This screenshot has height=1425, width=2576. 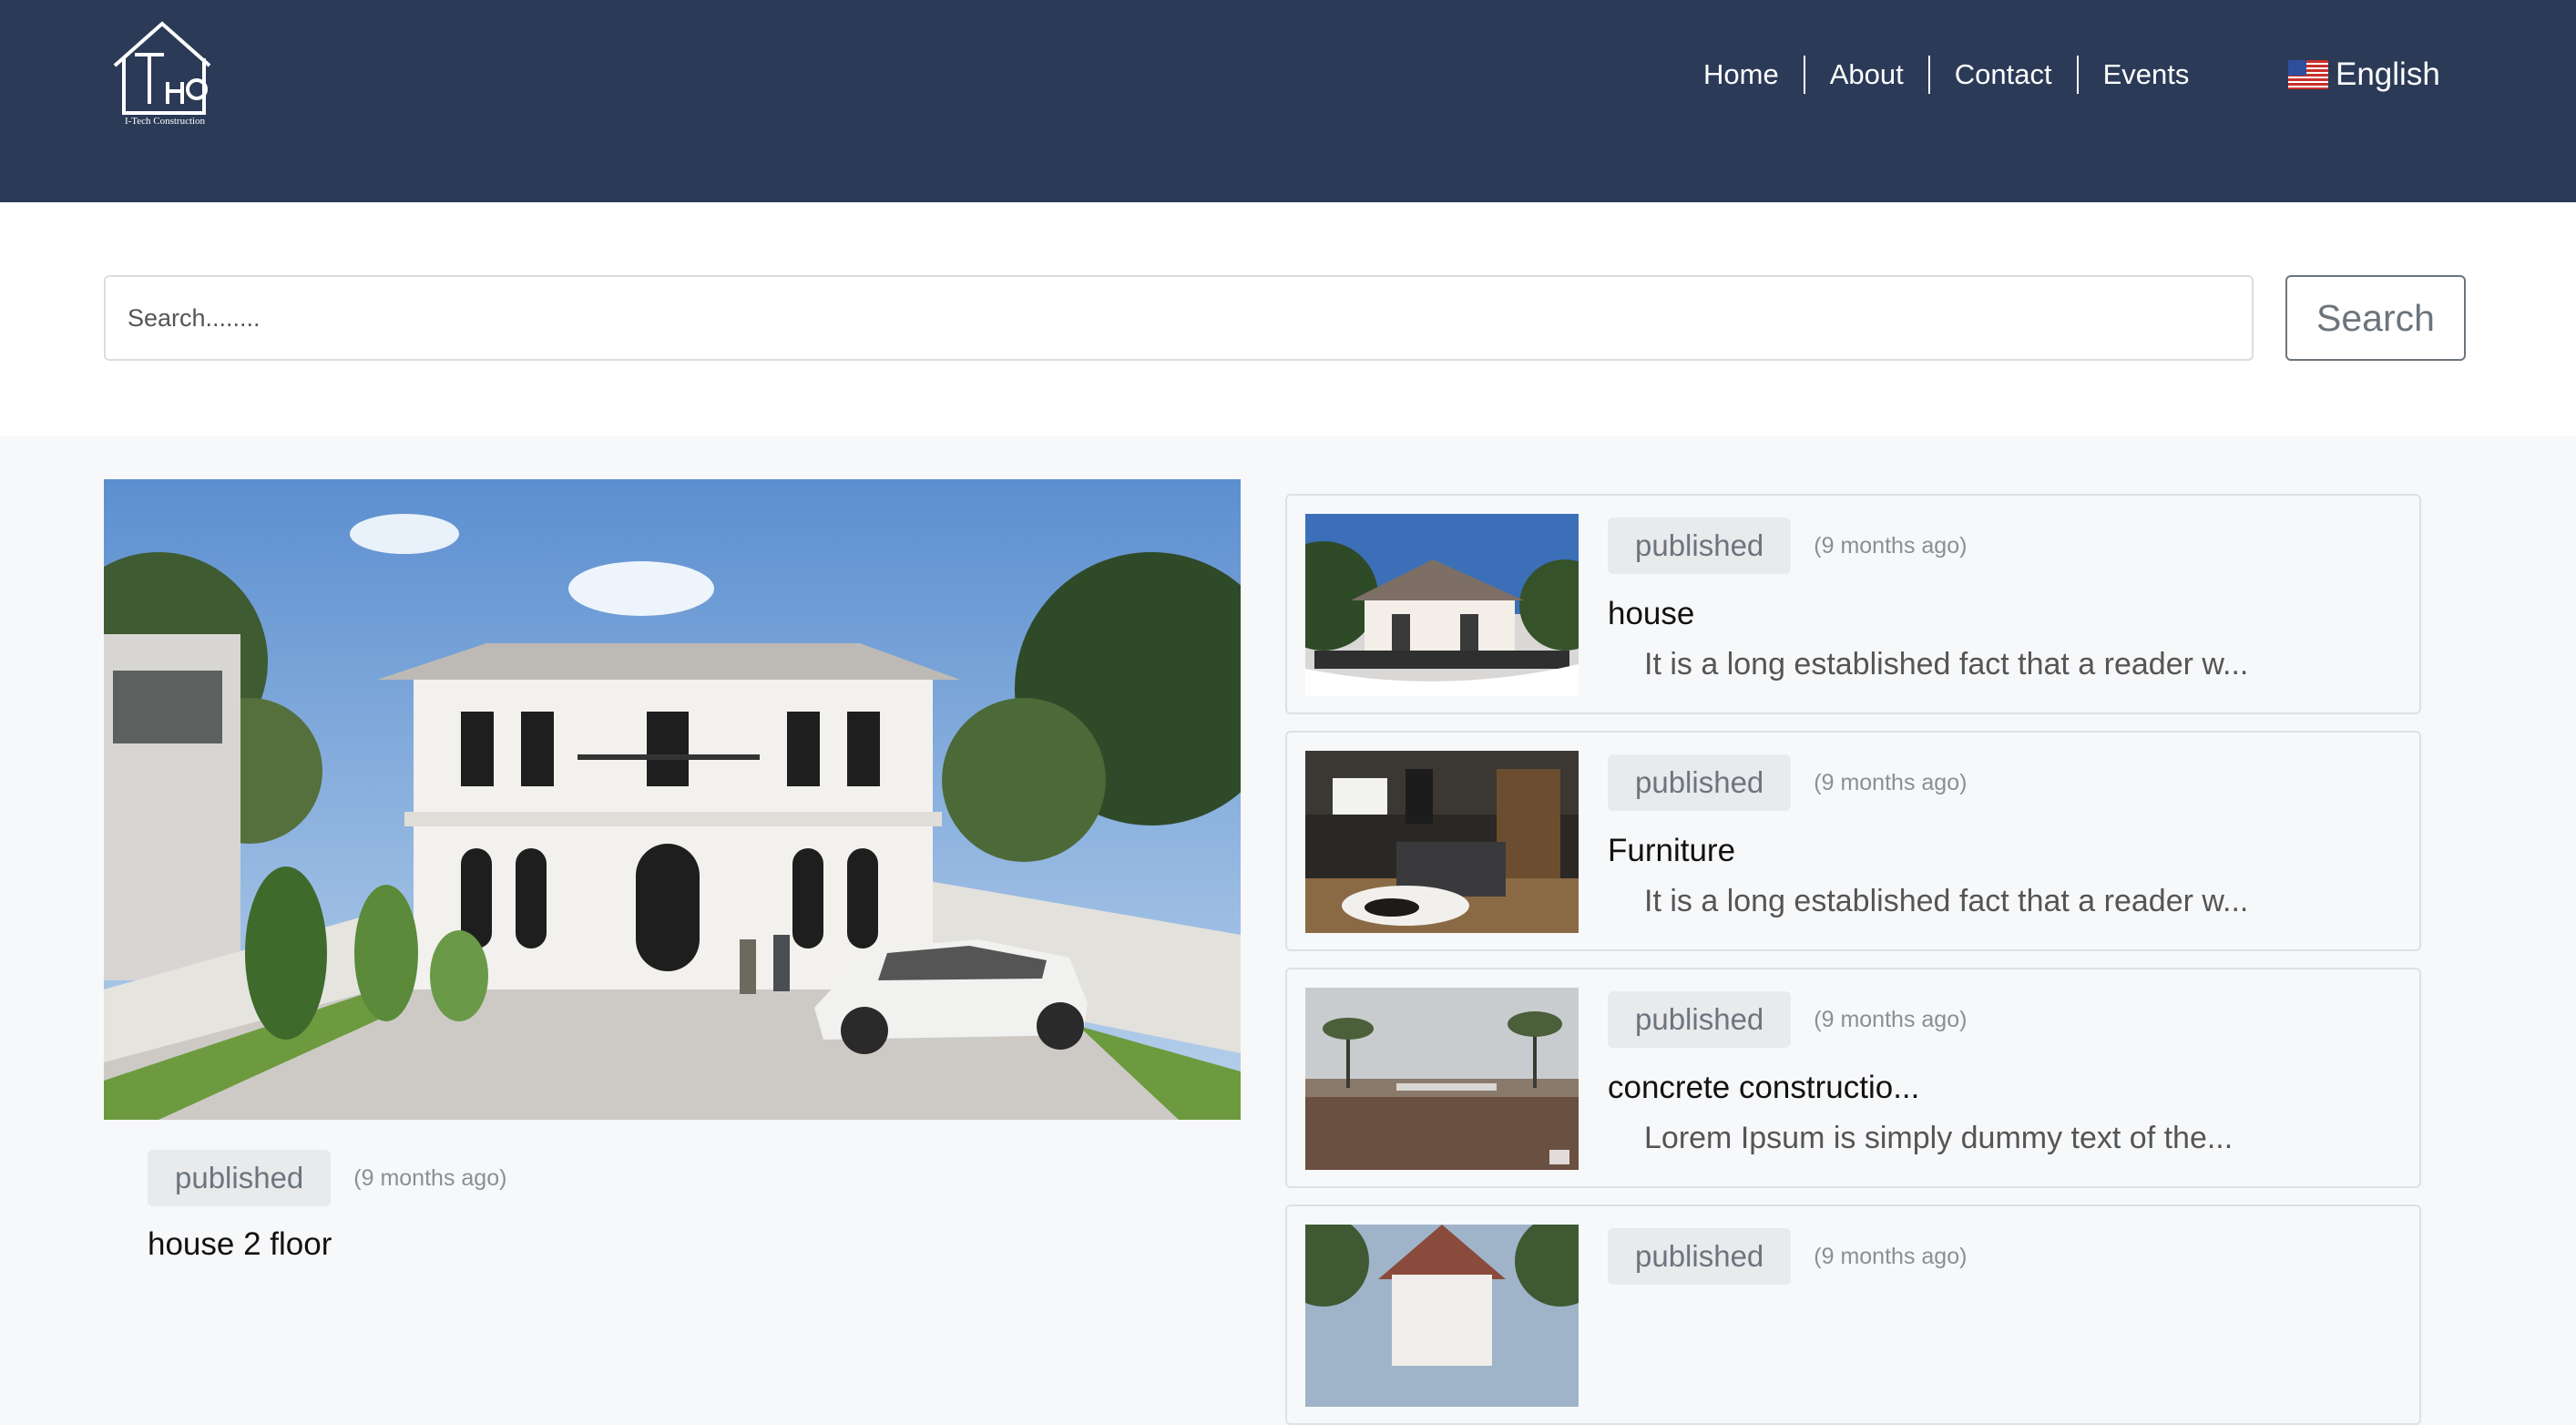 I want to click on main-nav: Home About Contact Events, so click(x=1946, y=75).